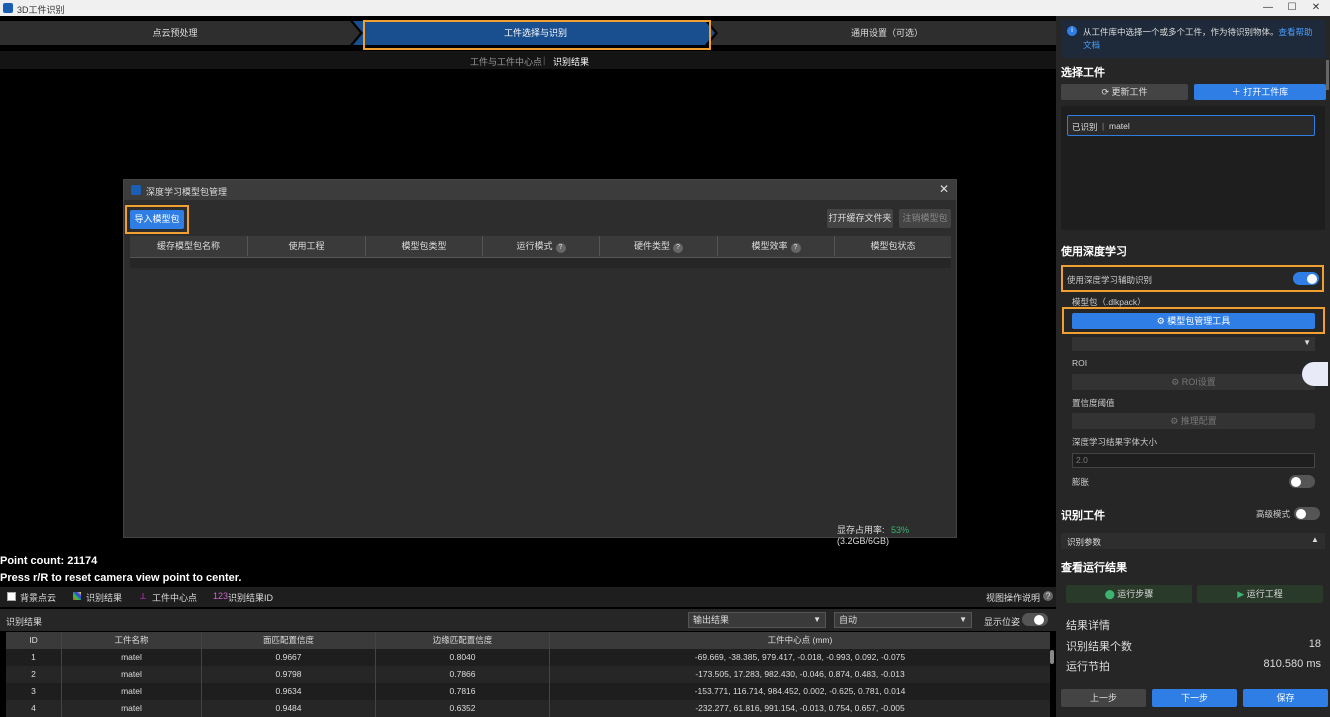  I want to click on recognized-label: 已识别, so click(1085, 127).